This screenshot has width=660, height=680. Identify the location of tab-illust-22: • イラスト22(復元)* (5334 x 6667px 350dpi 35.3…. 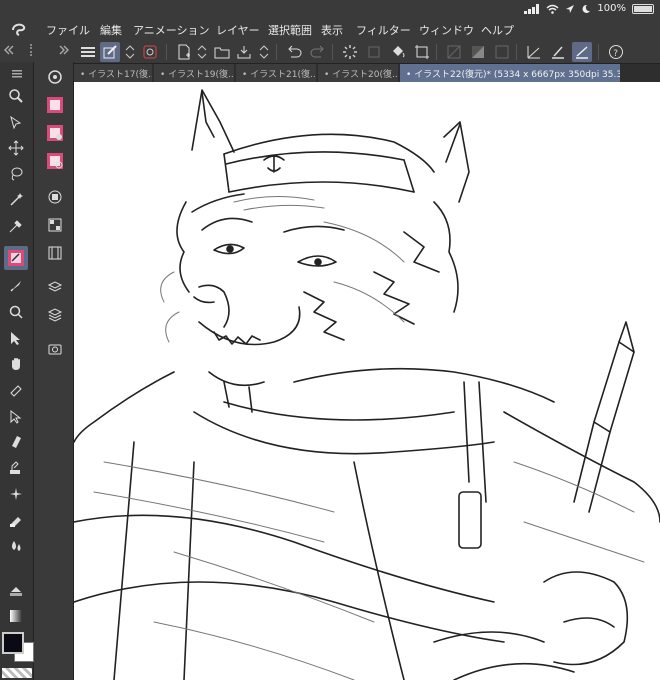
(510, 73).